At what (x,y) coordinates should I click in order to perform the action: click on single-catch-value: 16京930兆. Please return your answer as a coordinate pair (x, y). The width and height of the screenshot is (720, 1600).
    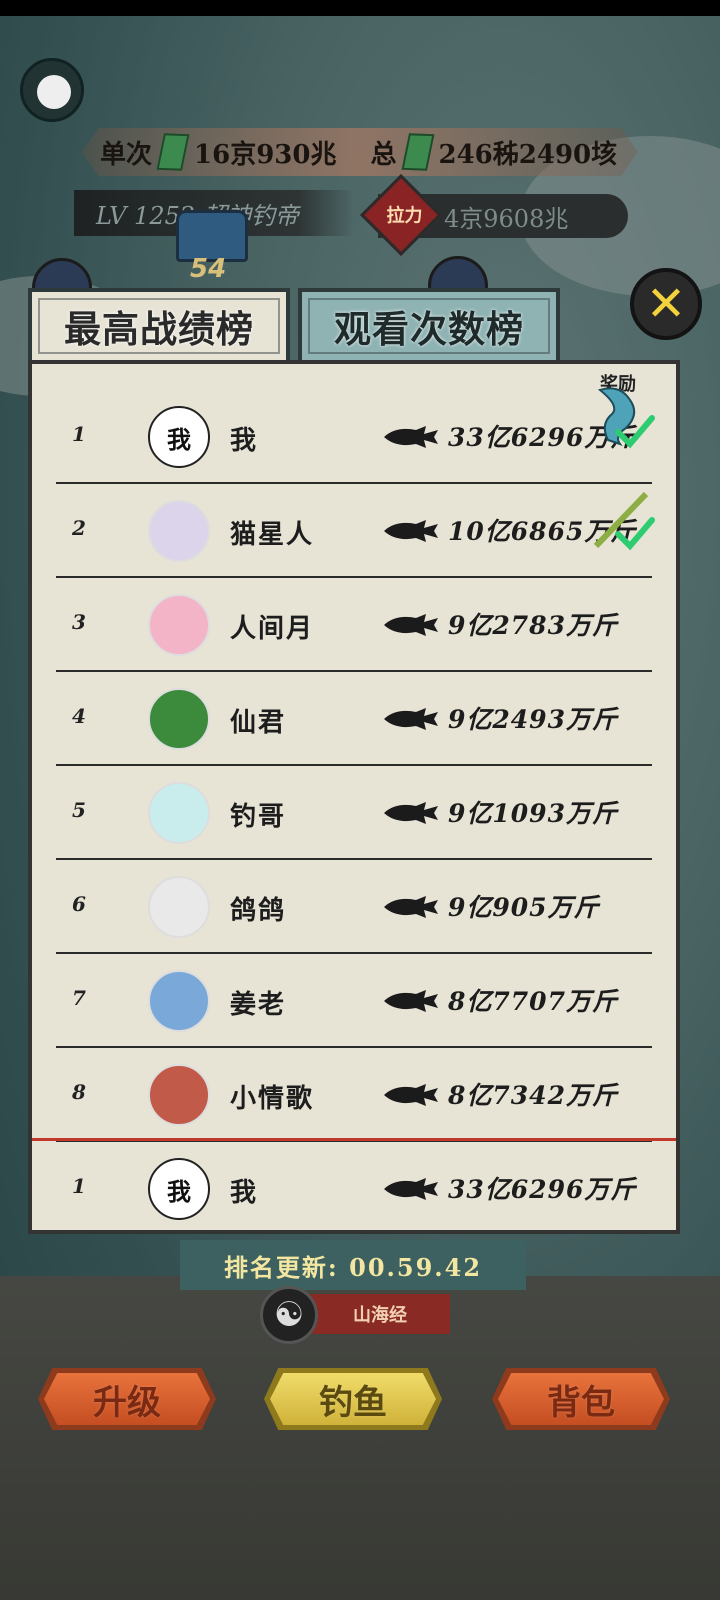
    Looking at the image, I should click on (265, 154).